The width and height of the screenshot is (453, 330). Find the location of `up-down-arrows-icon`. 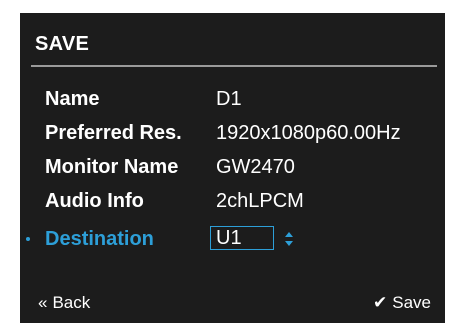

up-down-arrows-icon is located at coordinates (289, 239).